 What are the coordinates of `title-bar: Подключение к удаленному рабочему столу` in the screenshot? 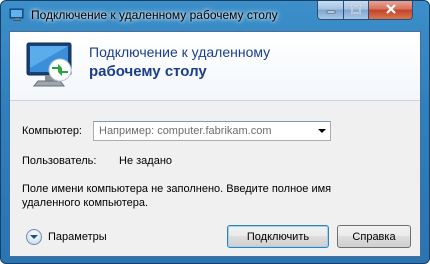 It's located at (215, 16).